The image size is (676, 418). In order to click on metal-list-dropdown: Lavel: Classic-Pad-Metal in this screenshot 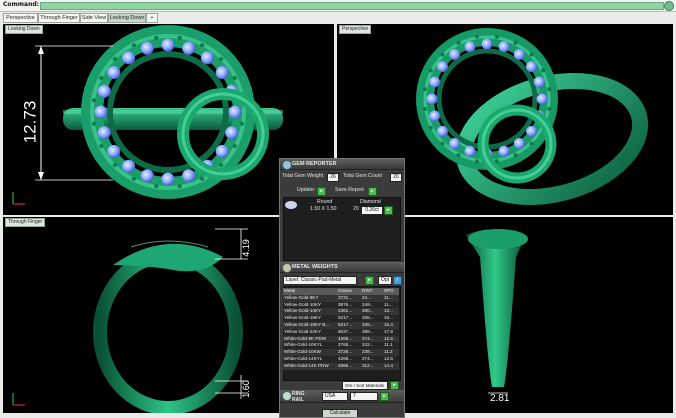, I will do `click(320, 280)`.